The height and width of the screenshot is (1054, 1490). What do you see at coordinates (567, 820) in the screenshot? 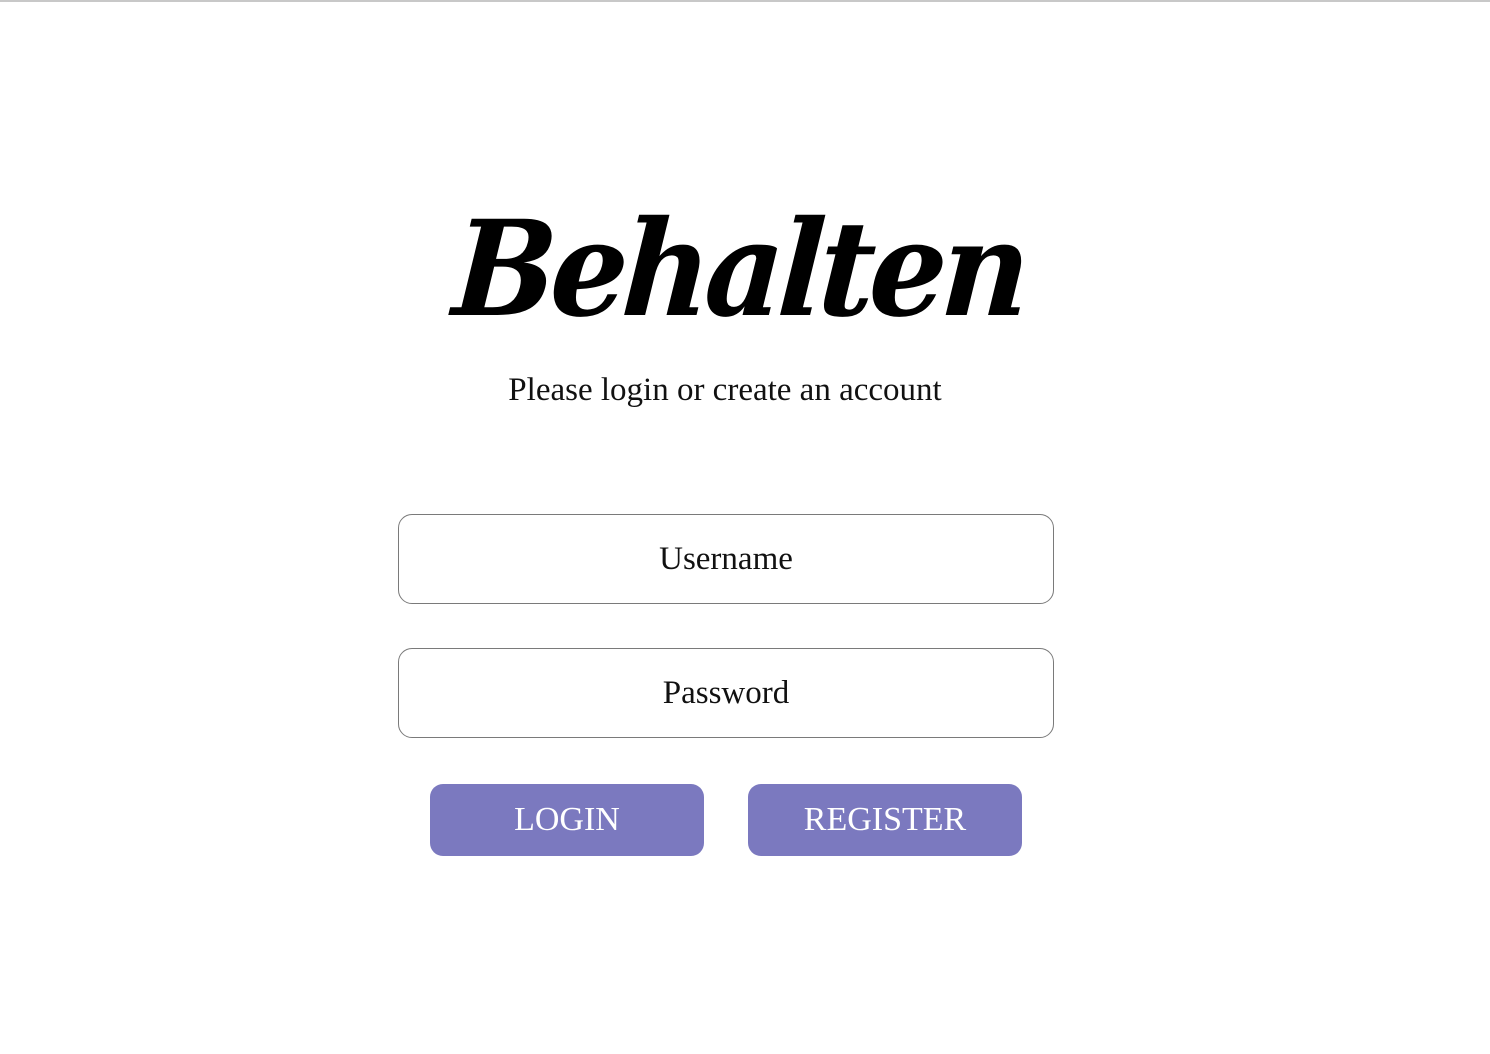
I see `login-button: LOGIN` at bounding box center [567, 820].